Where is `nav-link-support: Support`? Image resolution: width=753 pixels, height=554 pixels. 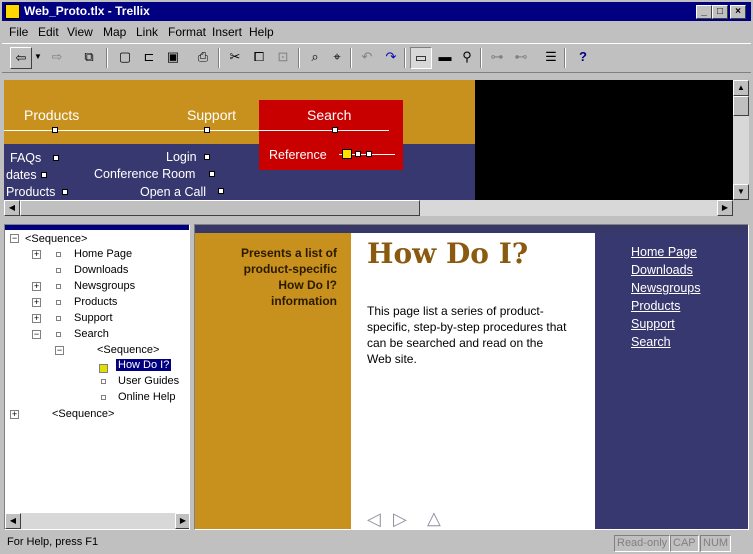 nav-link-support: Support is located at coordinates (653, 324).